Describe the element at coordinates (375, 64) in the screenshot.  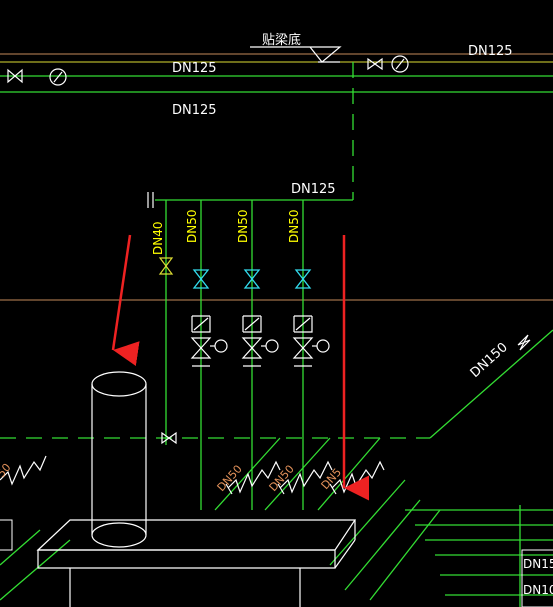
I see `gate-valve-icon` at that location.